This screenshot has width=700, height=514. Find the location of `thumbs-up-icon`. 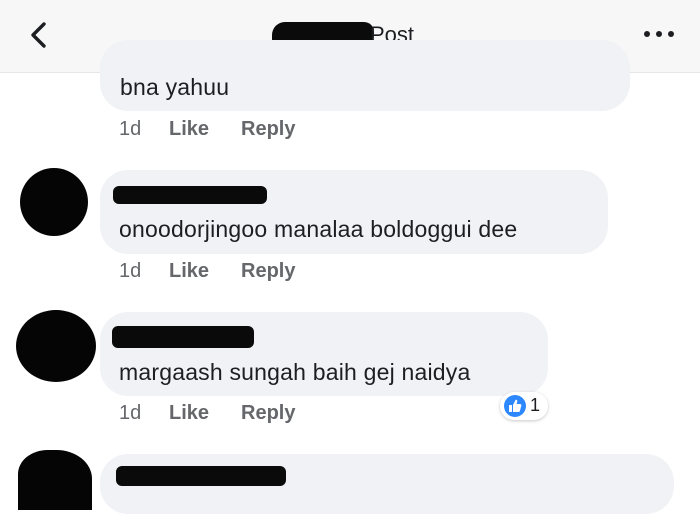

thumbs-up-icon is located at coordinates (515, 406).